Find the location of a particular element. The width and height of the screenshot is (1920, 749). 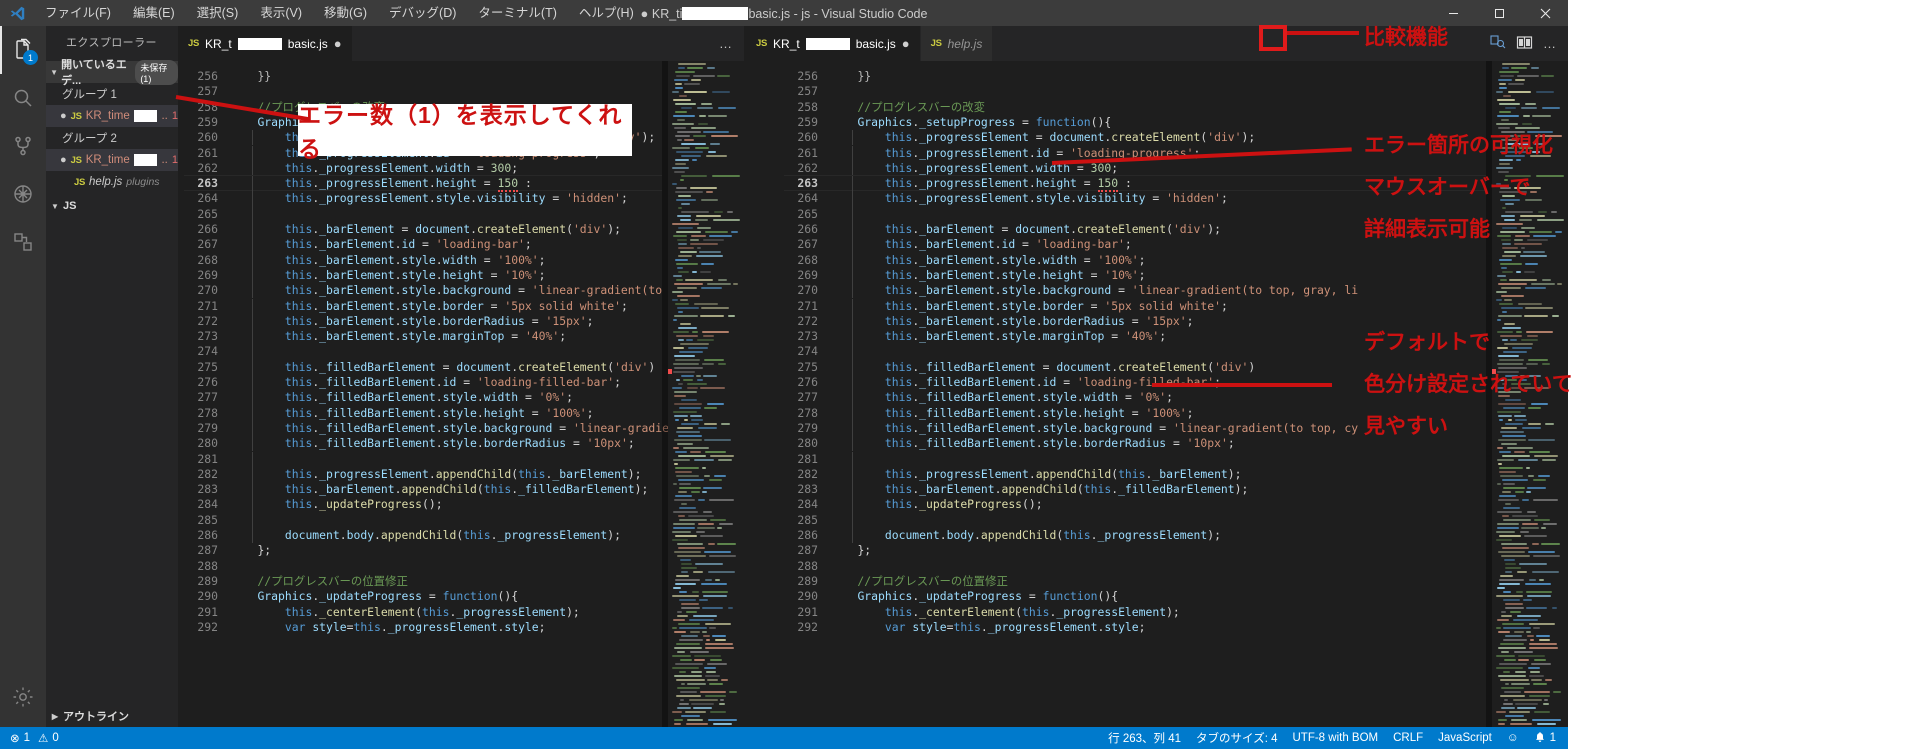

minimap-left is located at coordinates (706, 394).